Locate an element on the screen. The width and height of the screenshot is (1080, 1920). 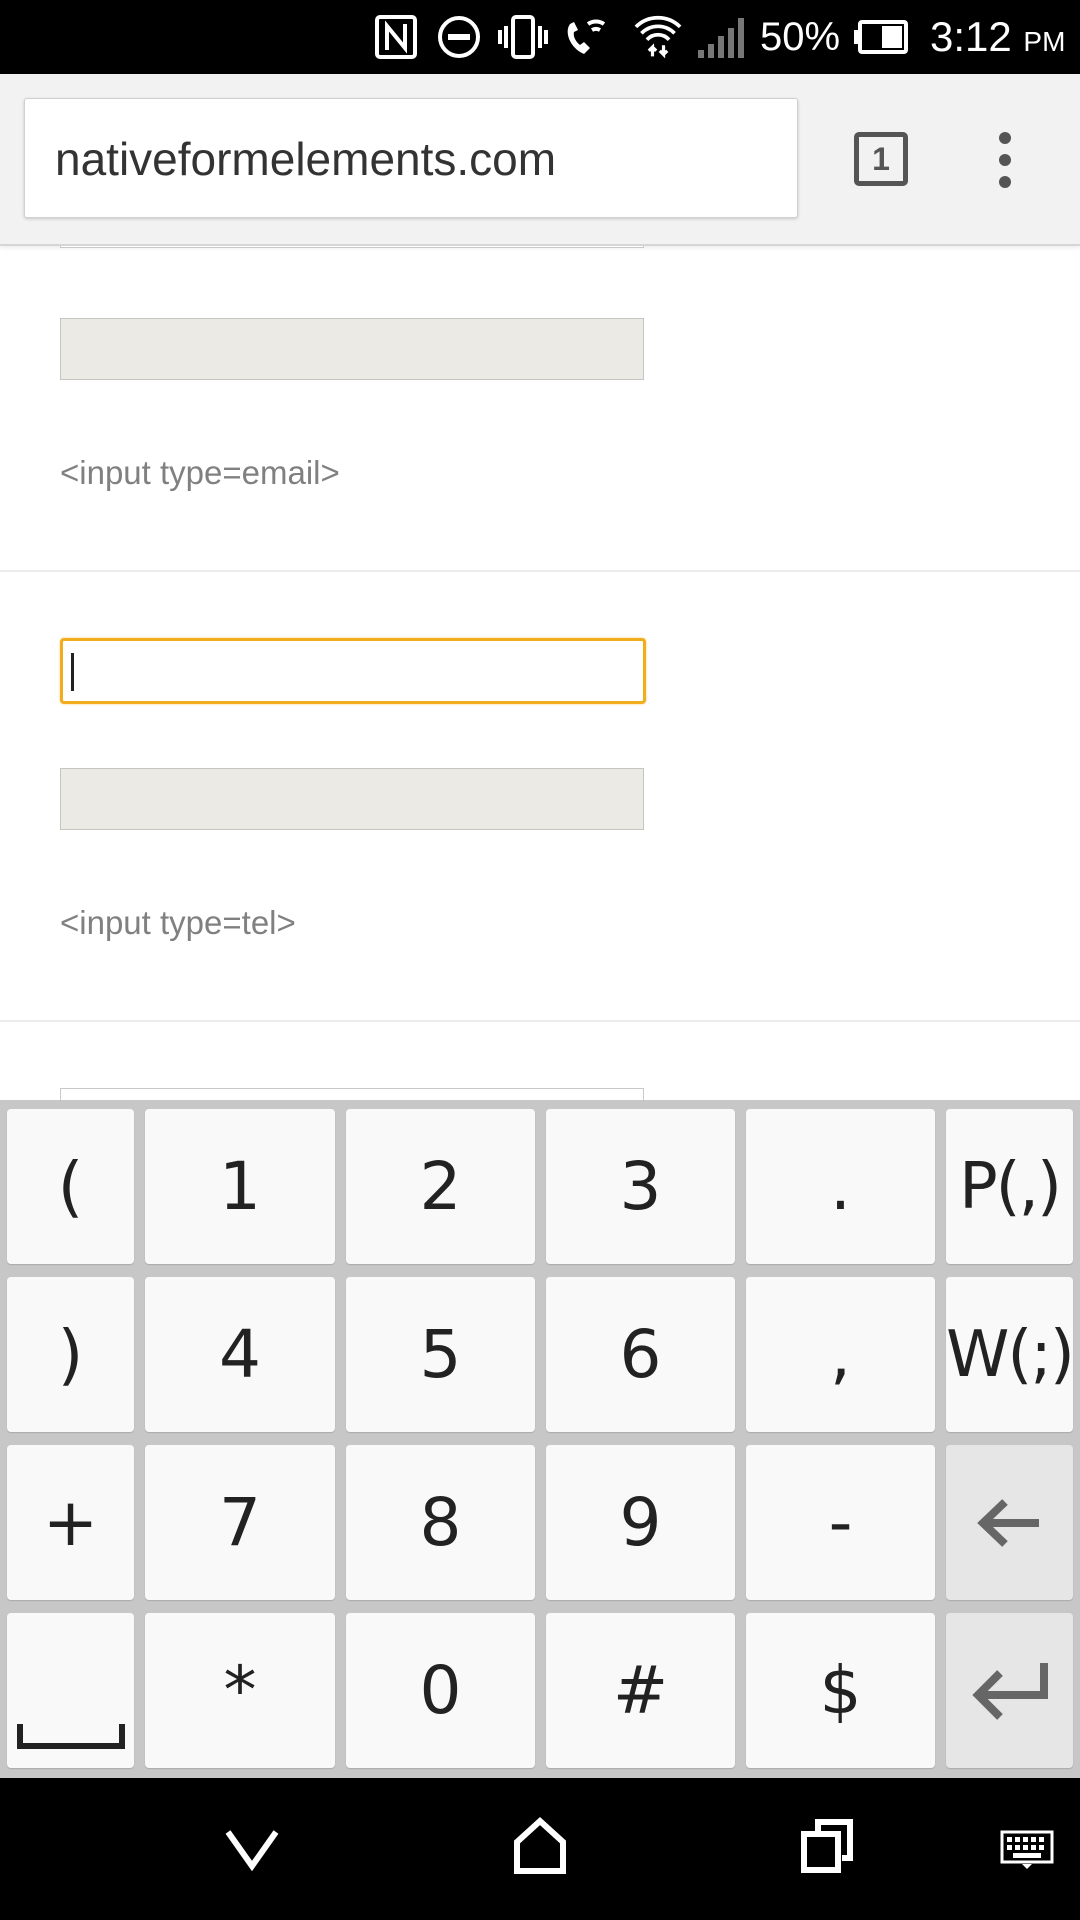
key-pause: P(,) is located at coordinates (1009, 1186).